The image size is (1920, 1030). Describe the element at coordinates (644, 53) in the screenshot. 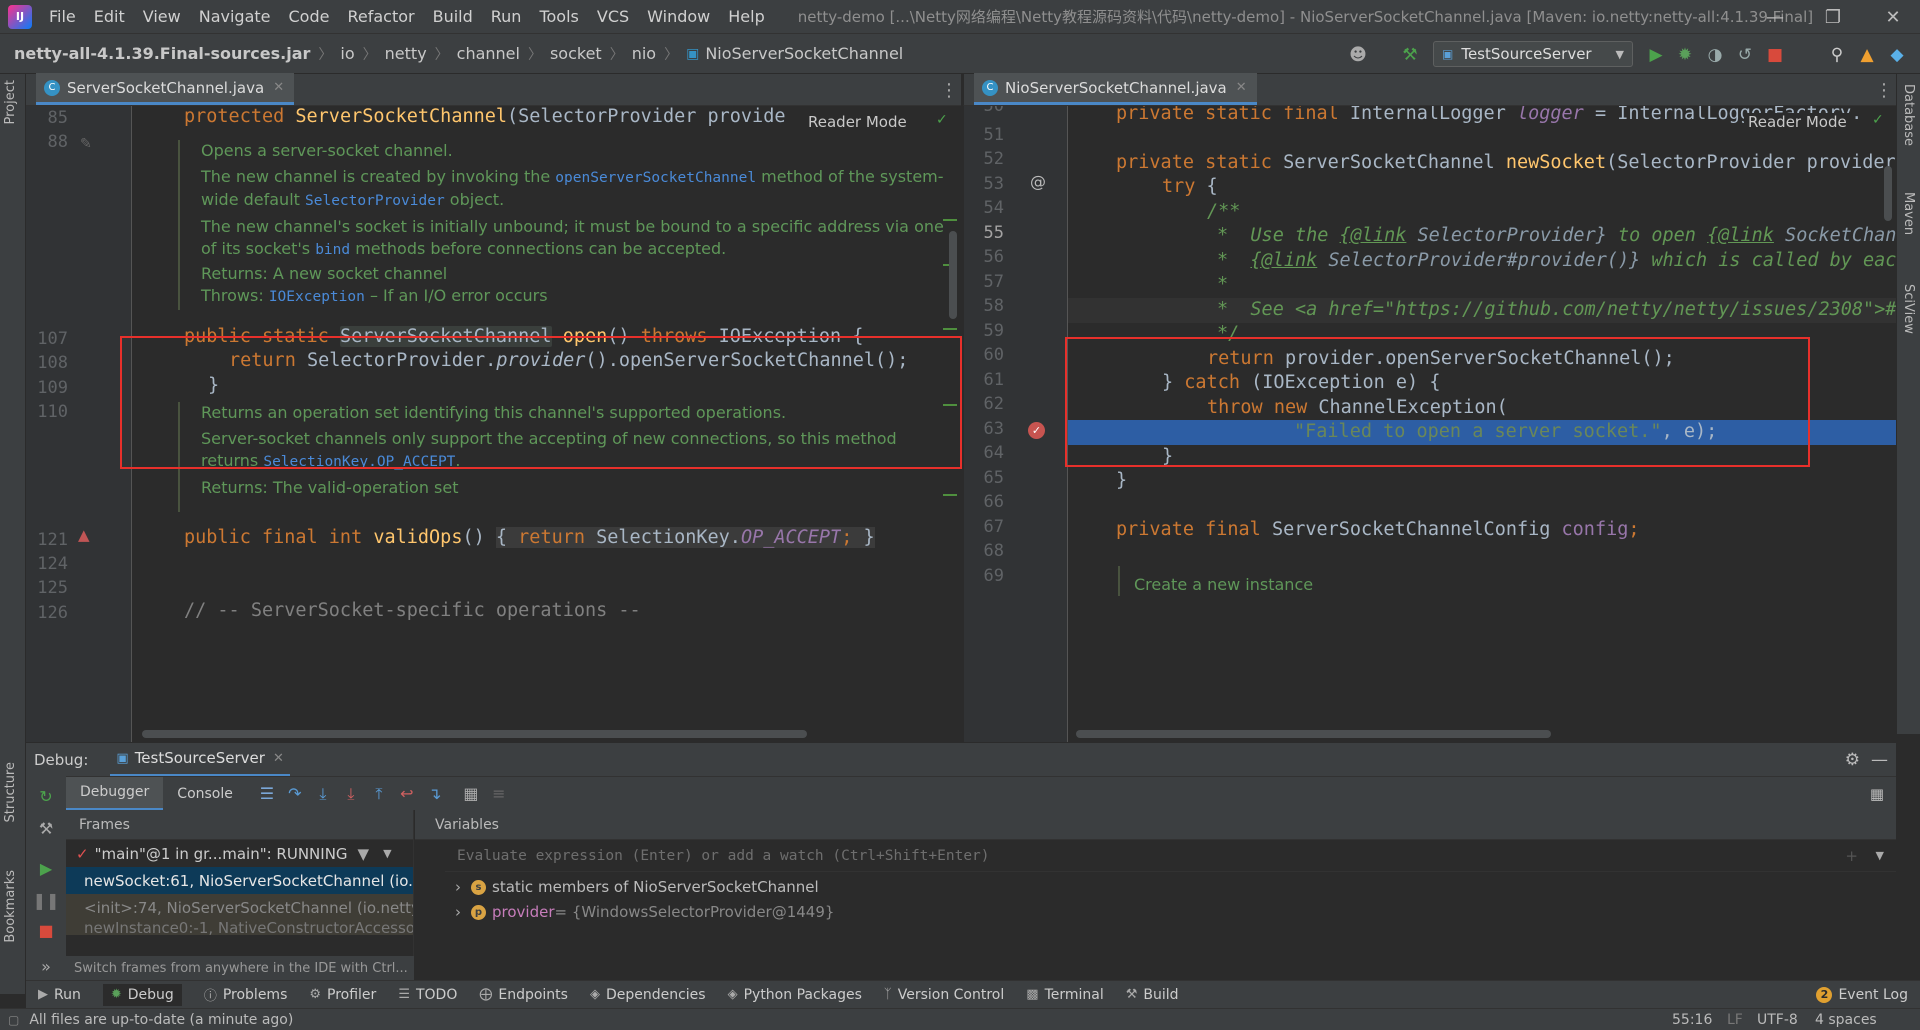

I see `breadcrumb-nio: nio` at that location.